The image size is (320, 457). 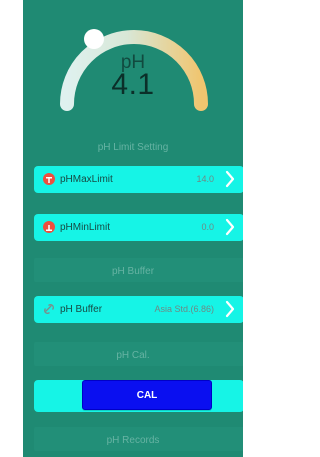 I want to click on row-ph-max-limit: pHMaxLimit 14.0, so click(x=138, y=179).